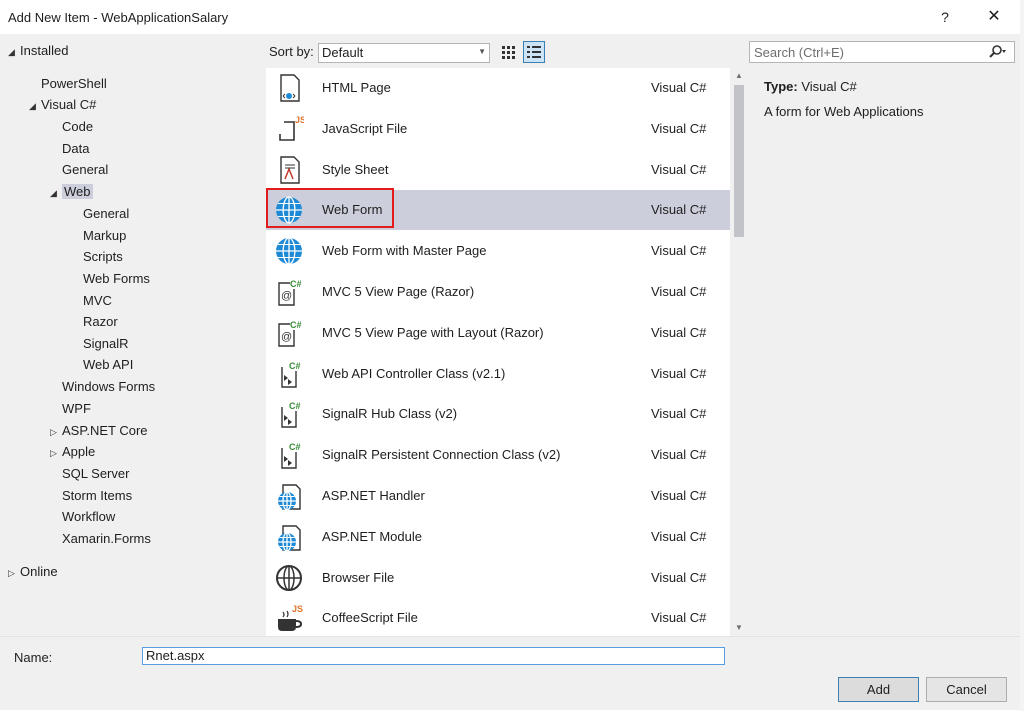 The height and width of the screenshot is (711, 1024). I want to click on tree-item-label: Razor, so click(100, 321).